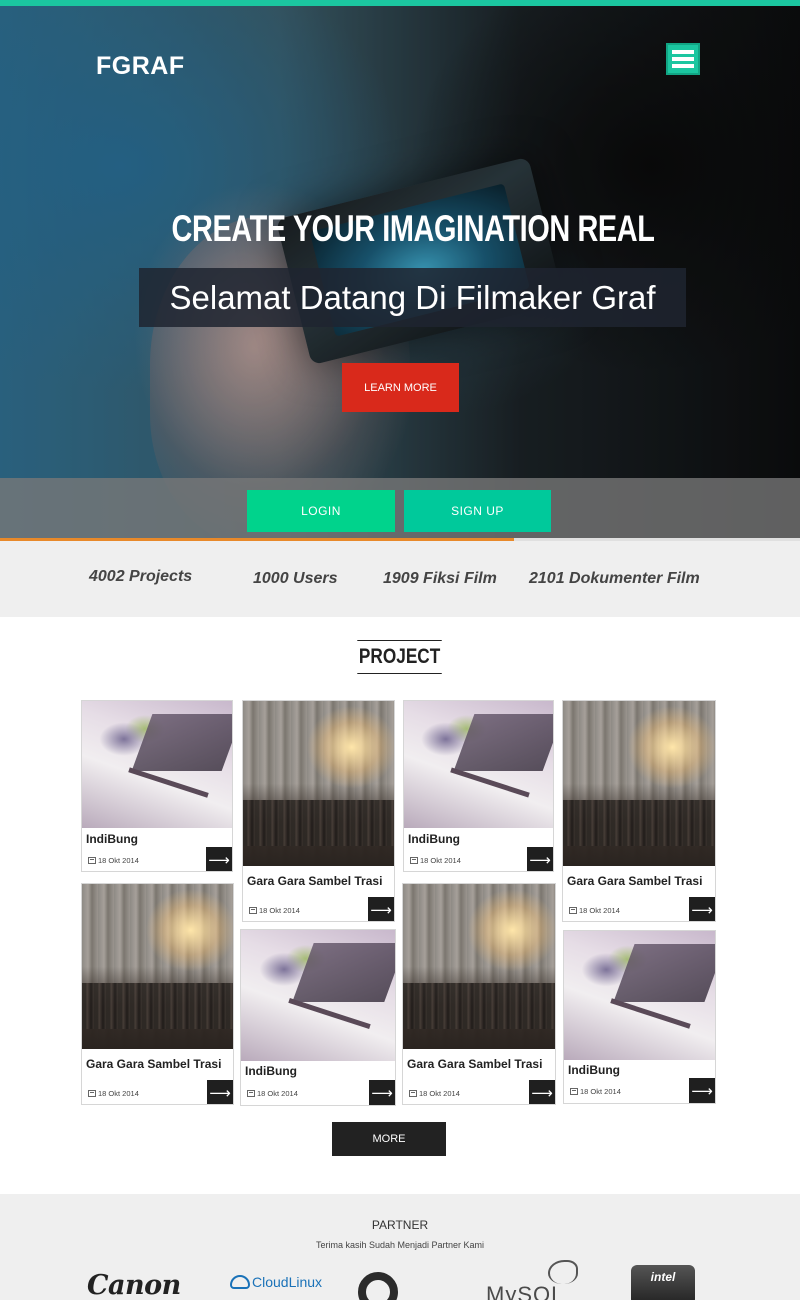 The height and width of the screenshot is (1300, 800). Describe the element at coordinates (287, 1282) in the screenshot. I see `cloudlinux-logo-text: CloudLinux` at that location.